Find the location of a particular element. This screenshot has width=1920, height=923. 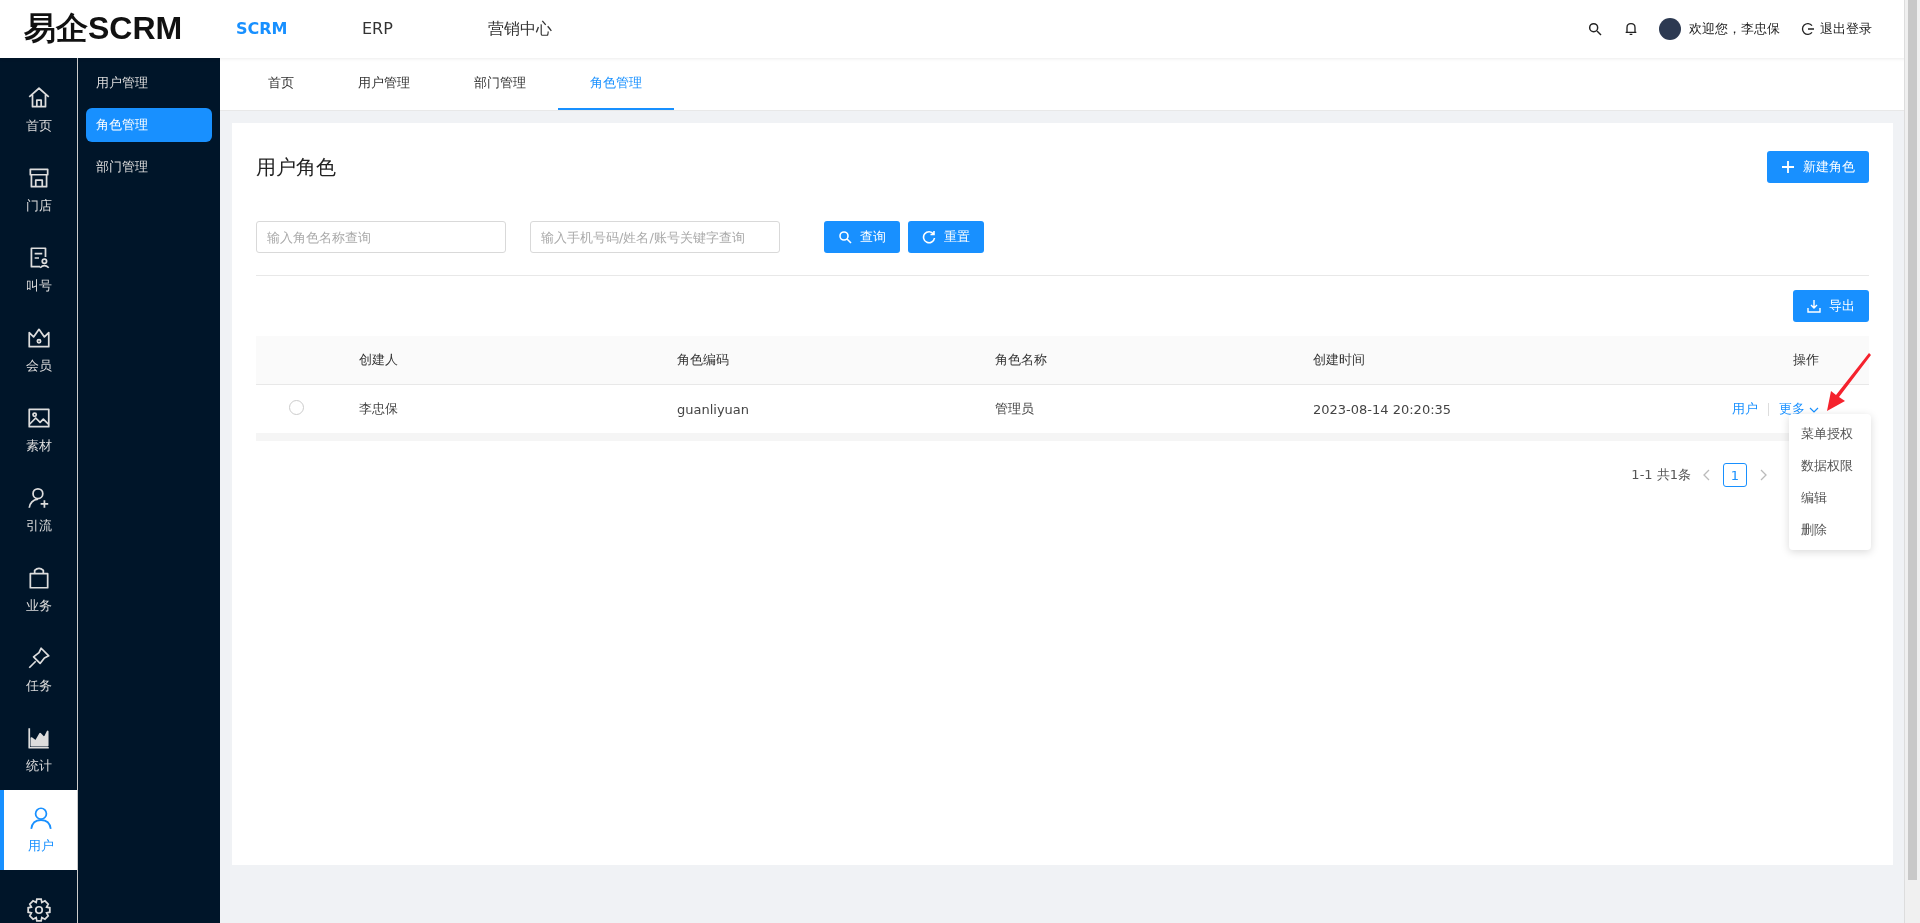

sidebar-label: 用户 is located at coordinates (40, 846).